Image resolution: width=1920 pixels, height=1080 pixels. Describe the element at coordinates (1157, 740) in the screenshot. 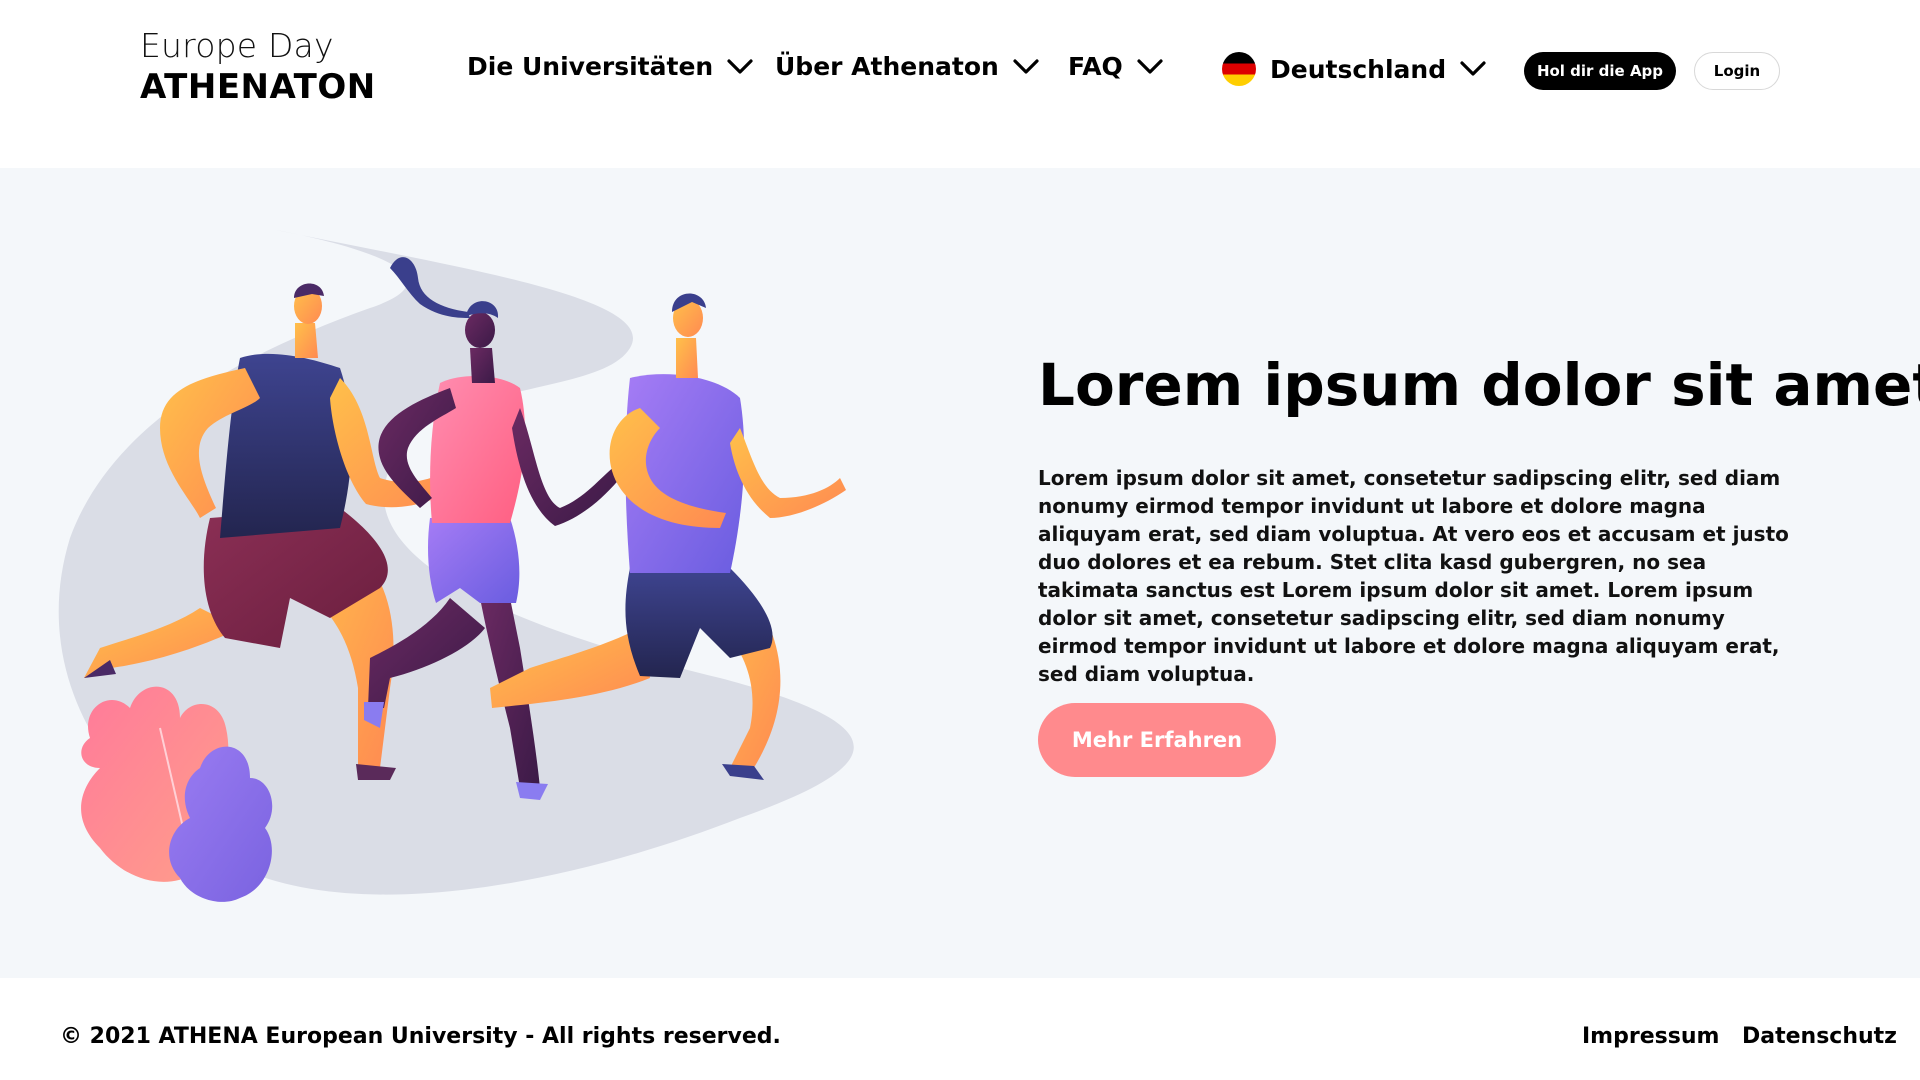

I see `learn-more-button: Mehr Erfahren` at that location.